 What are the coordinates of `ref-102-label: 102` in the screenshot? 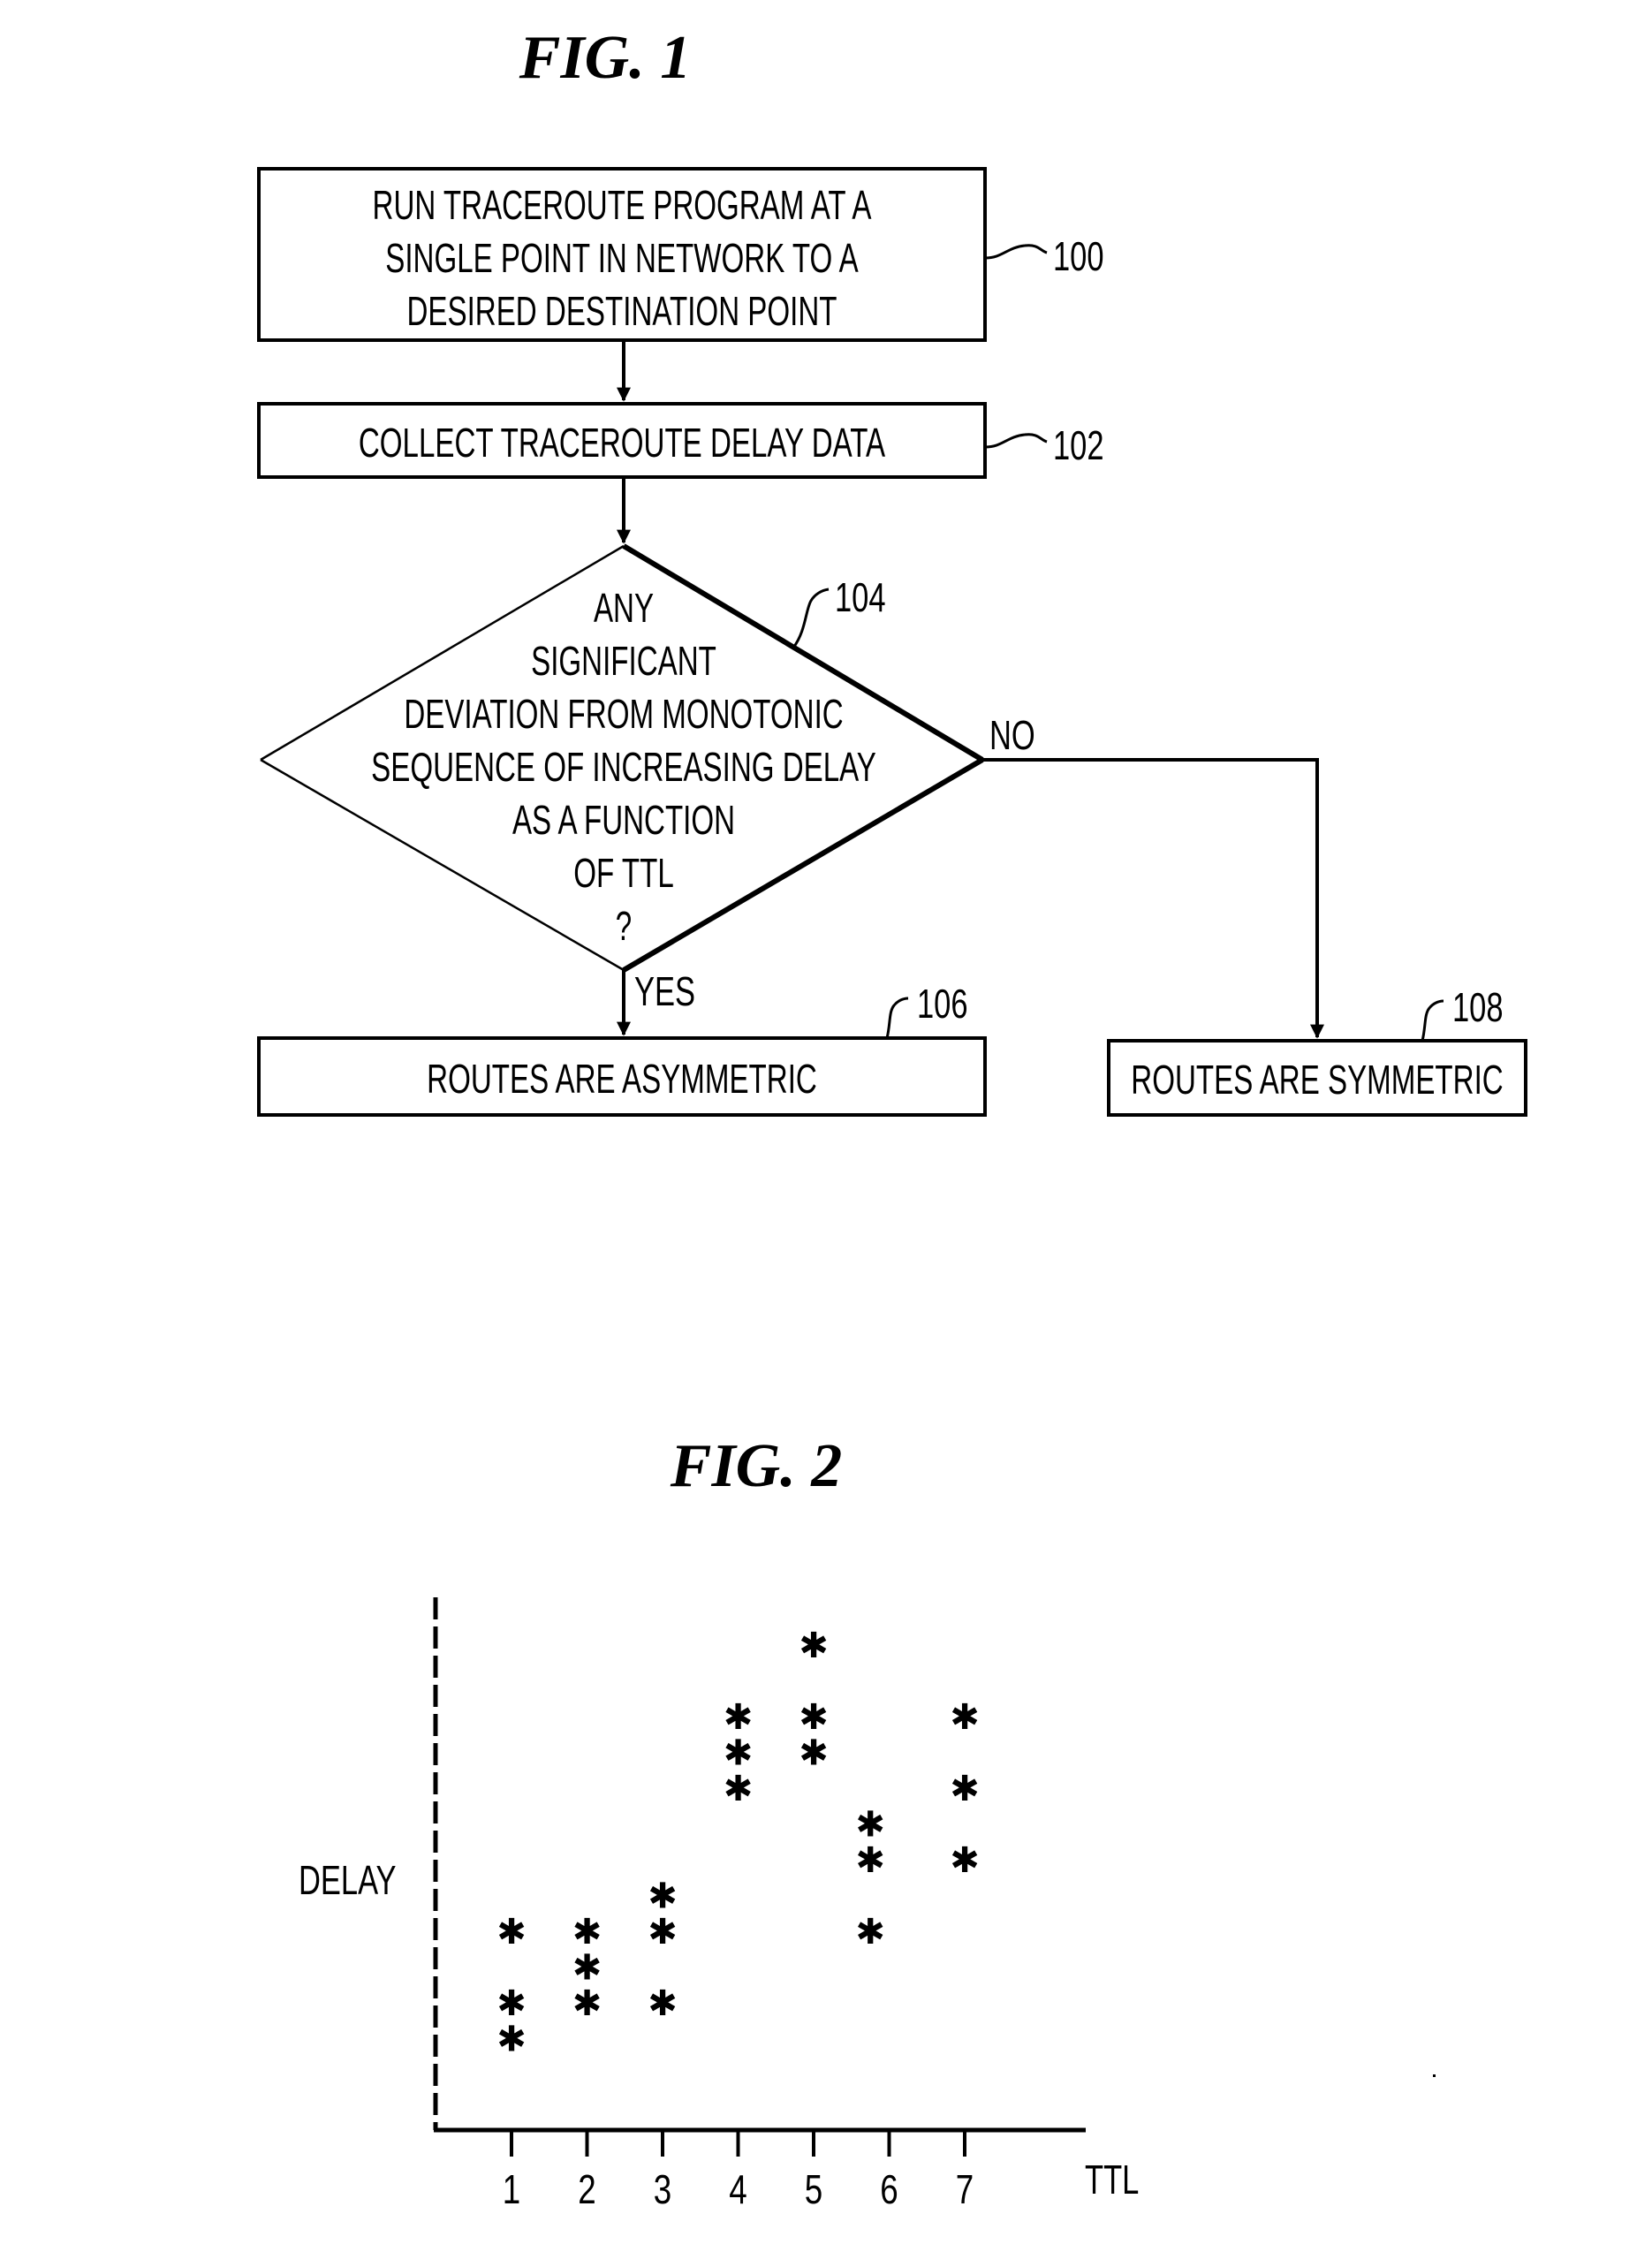 It's located at (1078, 445).